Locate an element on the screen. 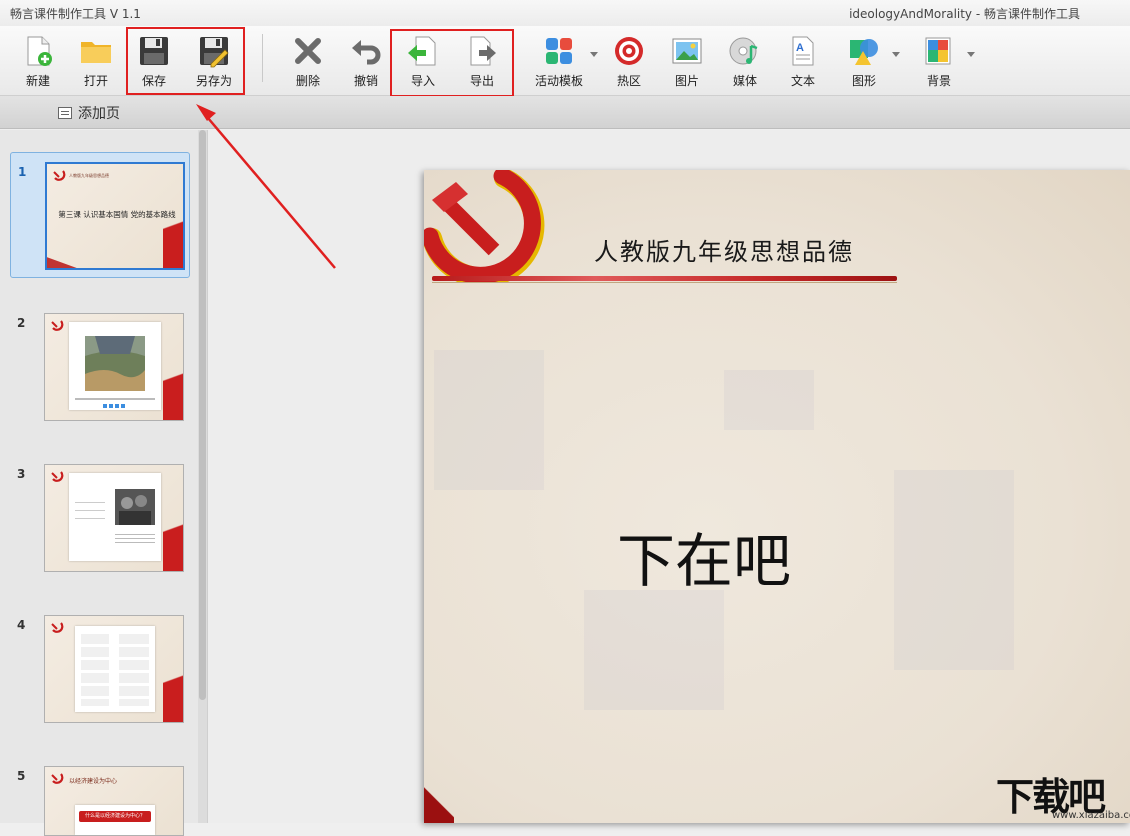 This screenshot has width=1130, height=836. content-card: 什么是以经济建设为中心？ is located at coordinates (115, 820).